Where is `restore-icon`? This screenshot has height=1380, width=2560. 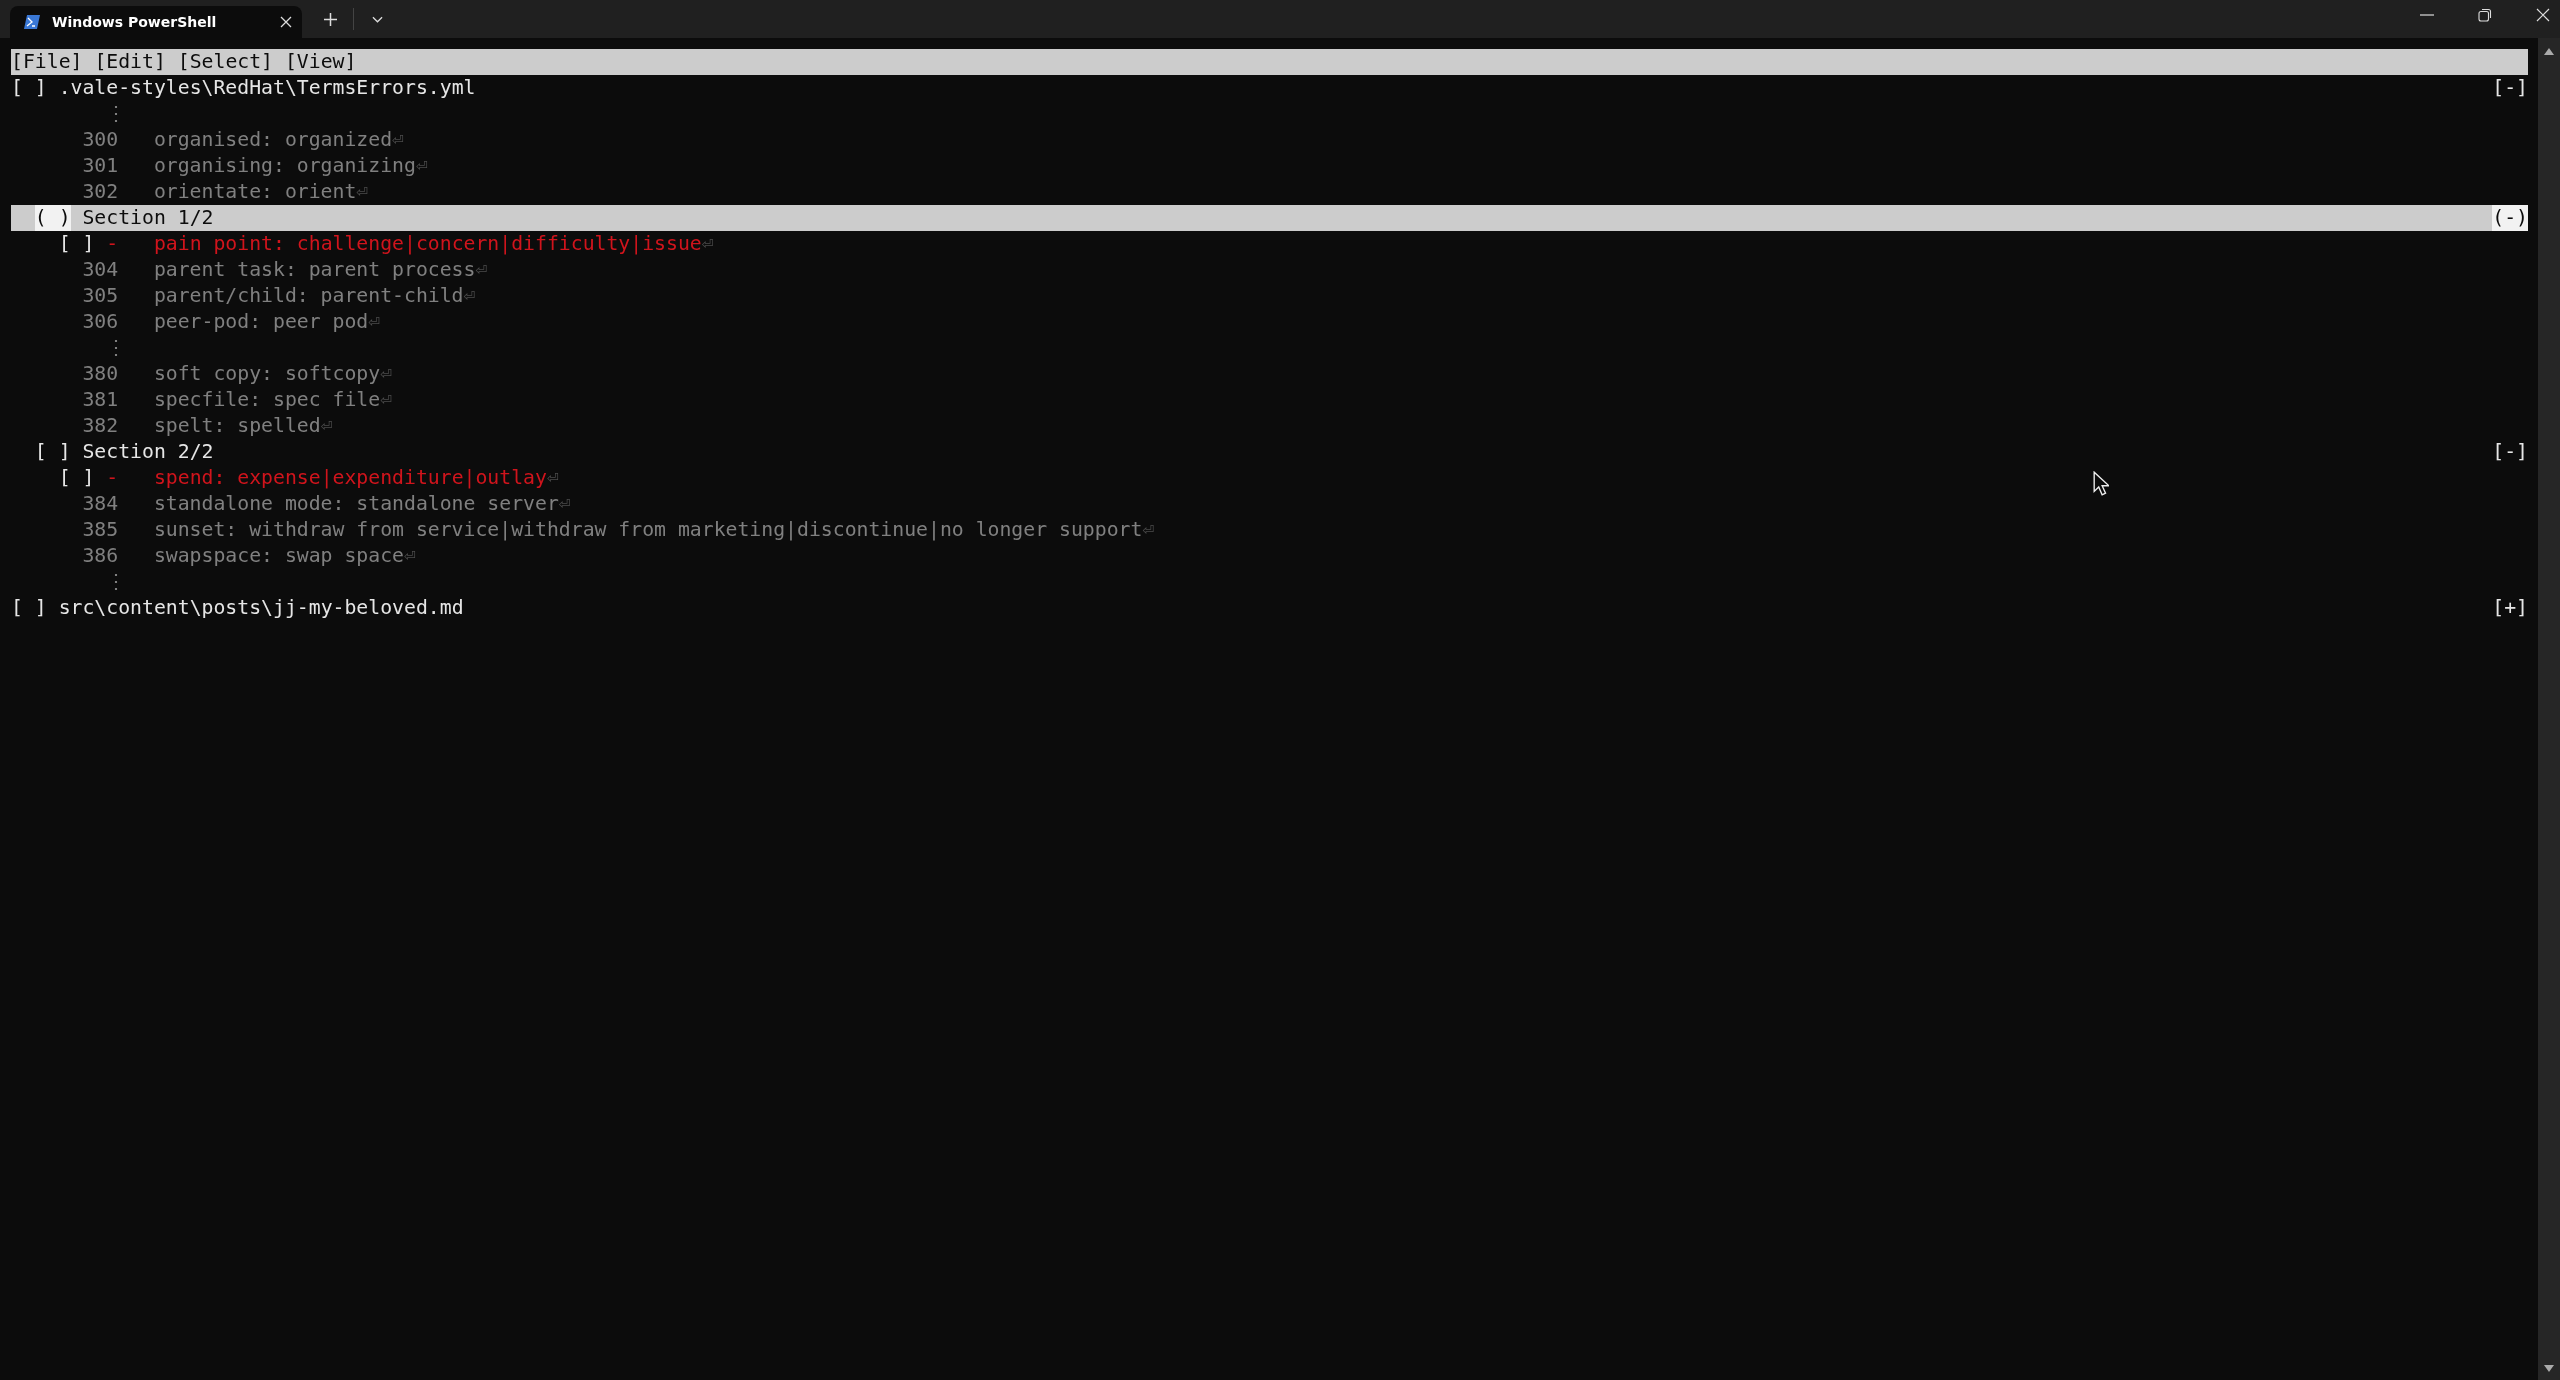 restore-icon is located at coordinates (2485, 15).